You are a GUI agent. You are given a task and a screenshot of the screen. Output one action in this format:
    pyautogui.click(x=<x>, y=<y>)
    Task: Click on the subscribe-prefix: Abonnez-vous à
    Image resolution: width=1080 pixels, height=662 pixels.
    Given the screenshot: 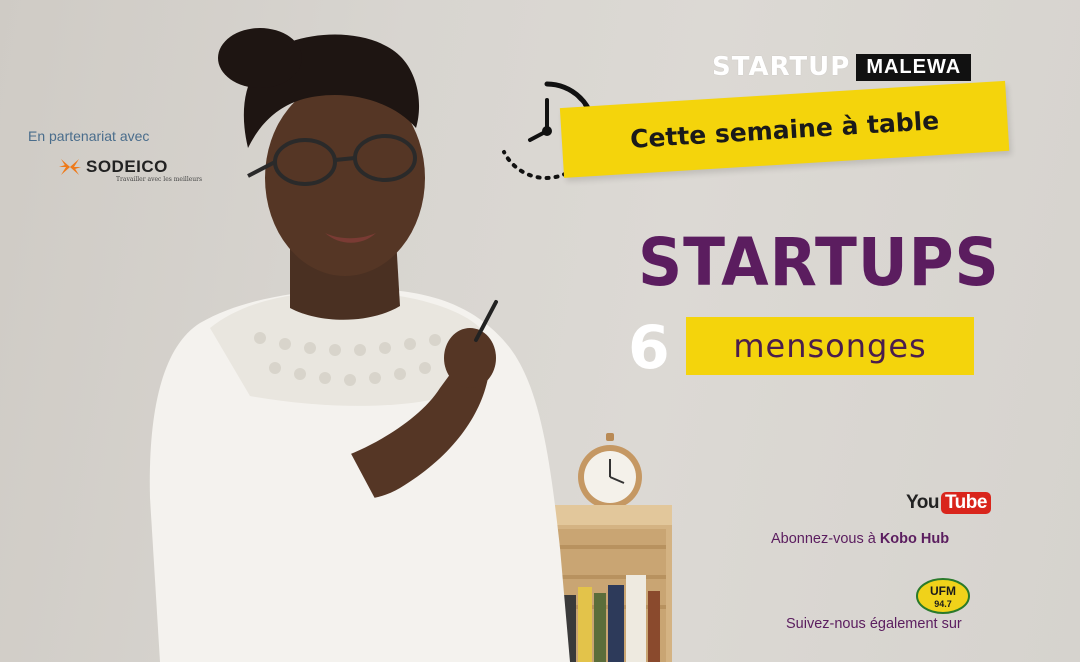 What is the action you would take?
    pyautogui.click(x=825, y=539)
    